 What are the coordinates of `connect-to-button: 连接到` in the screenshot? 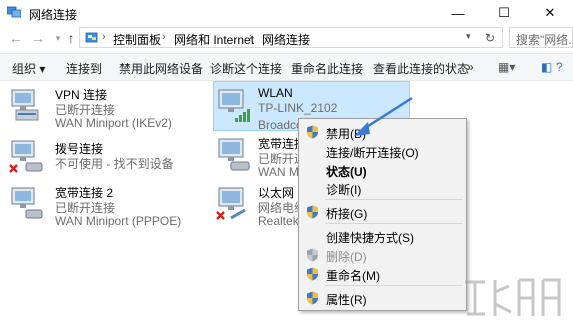 It's located at (84, 68).